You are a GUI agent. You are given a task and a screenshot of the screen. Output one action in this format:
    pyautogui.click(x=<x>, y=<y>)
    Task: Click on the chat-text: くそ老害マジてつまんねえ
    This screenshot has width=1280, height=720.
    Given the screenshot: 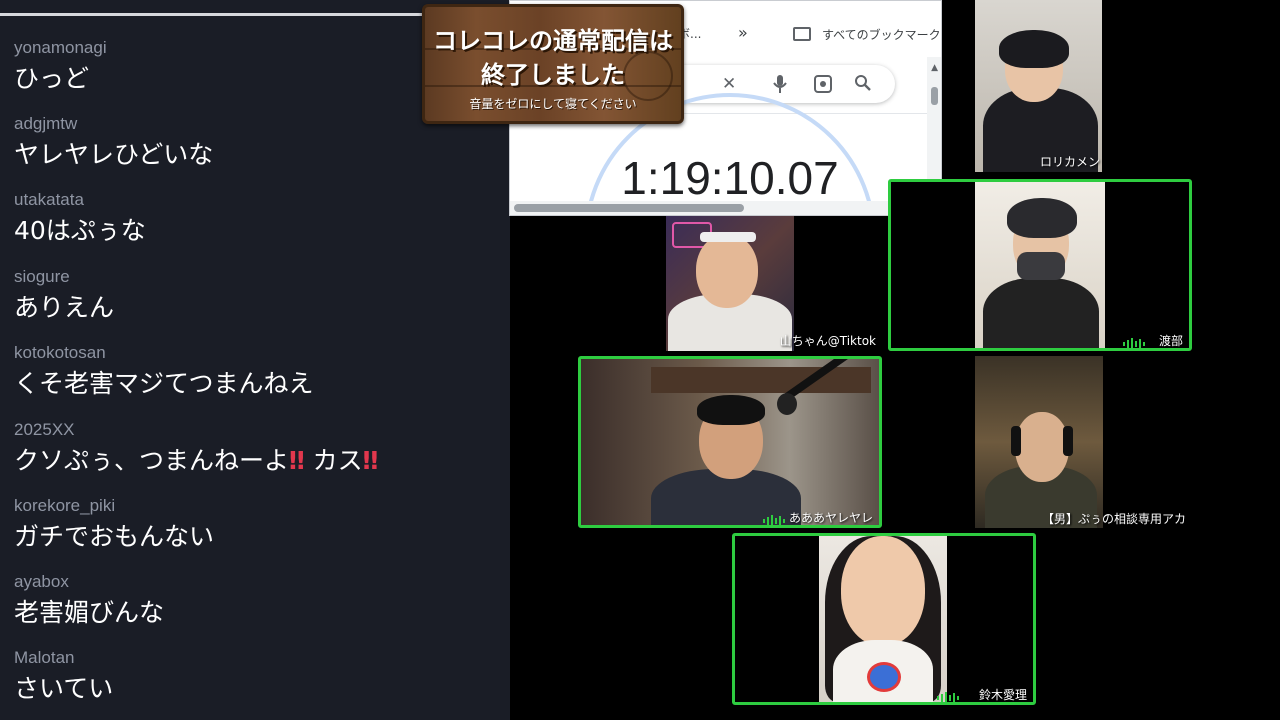 What is the action you would take?
    pyautogui.click(x=164, y=383)
    